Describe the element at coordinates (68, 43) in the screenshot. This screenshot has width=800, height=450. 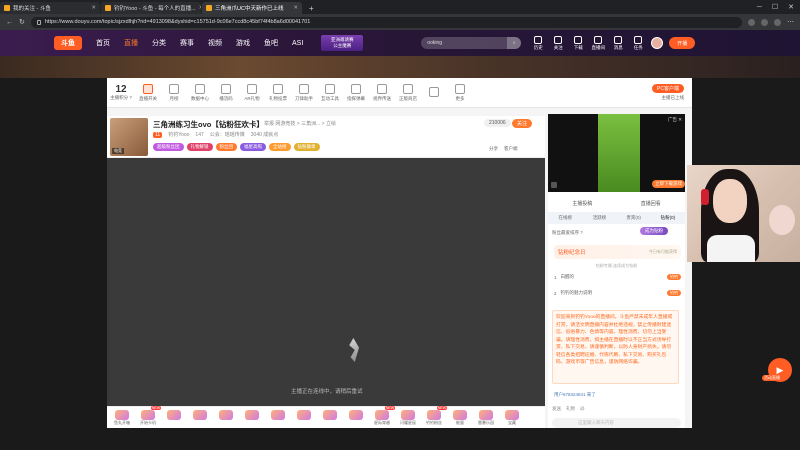
I see `douyu-logo: 斗鱼` at that location.